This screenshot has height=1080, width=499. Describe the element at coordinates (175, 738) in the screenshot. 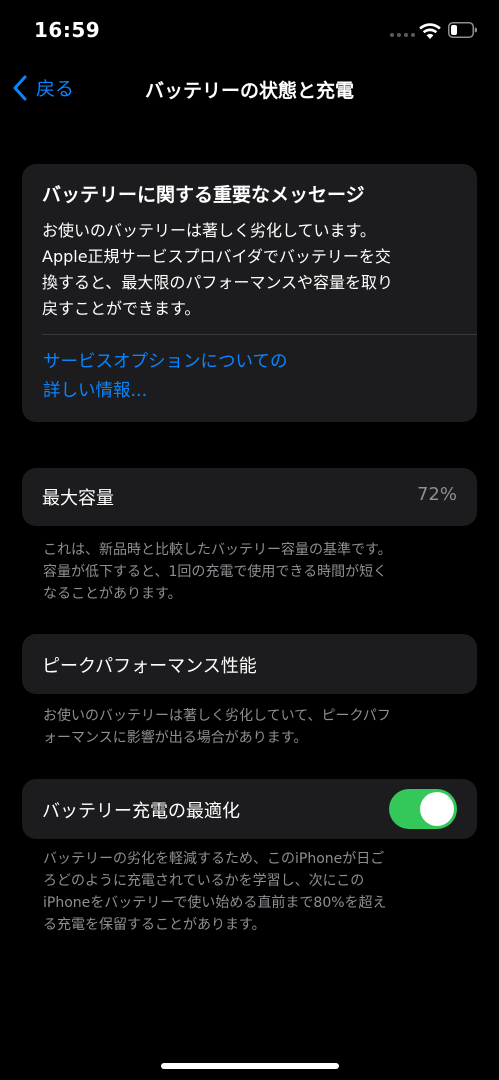

I see `footnote-line: ォーマンスに影響が出る場合があります。` at that location.